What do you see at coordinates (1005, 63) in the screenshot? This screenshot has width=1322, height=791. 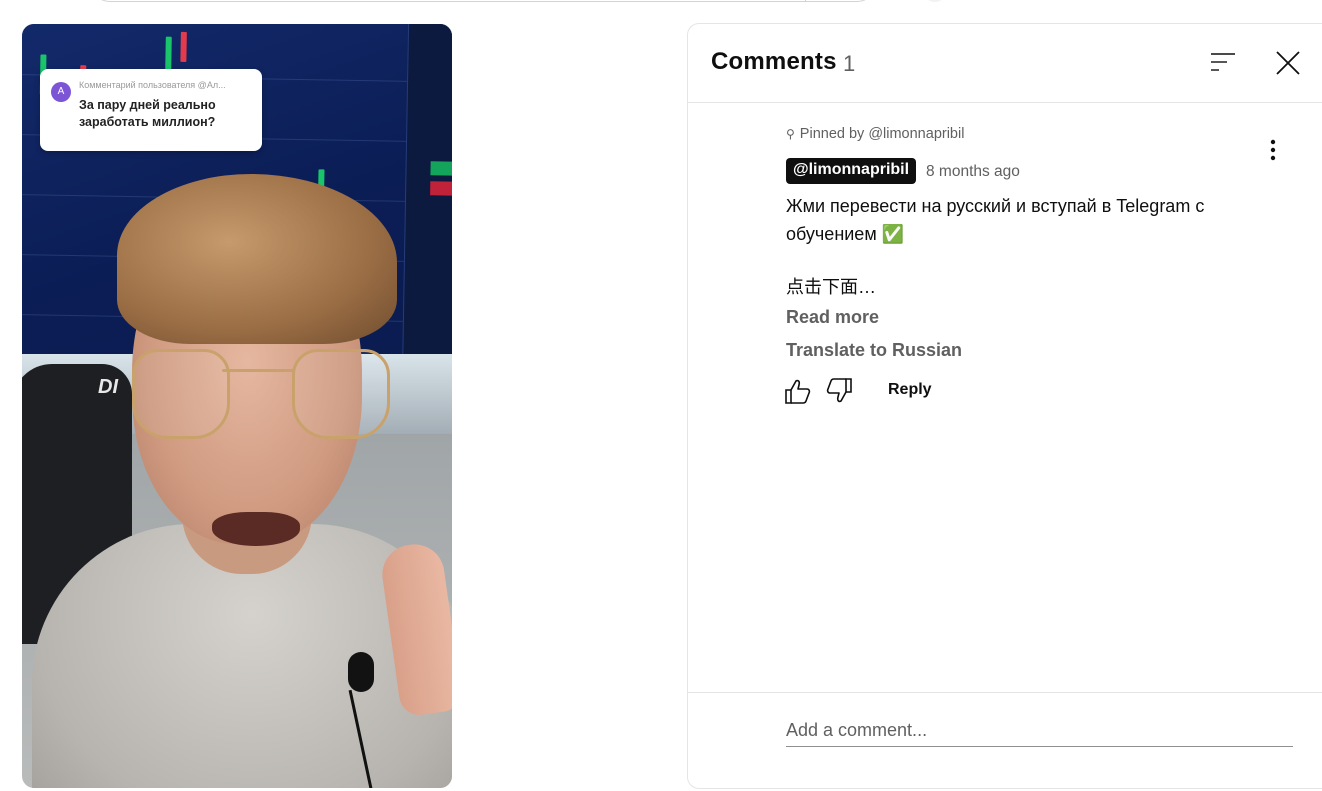 I see `comments-header: Comments 1` at bounding box center [1005, 63].